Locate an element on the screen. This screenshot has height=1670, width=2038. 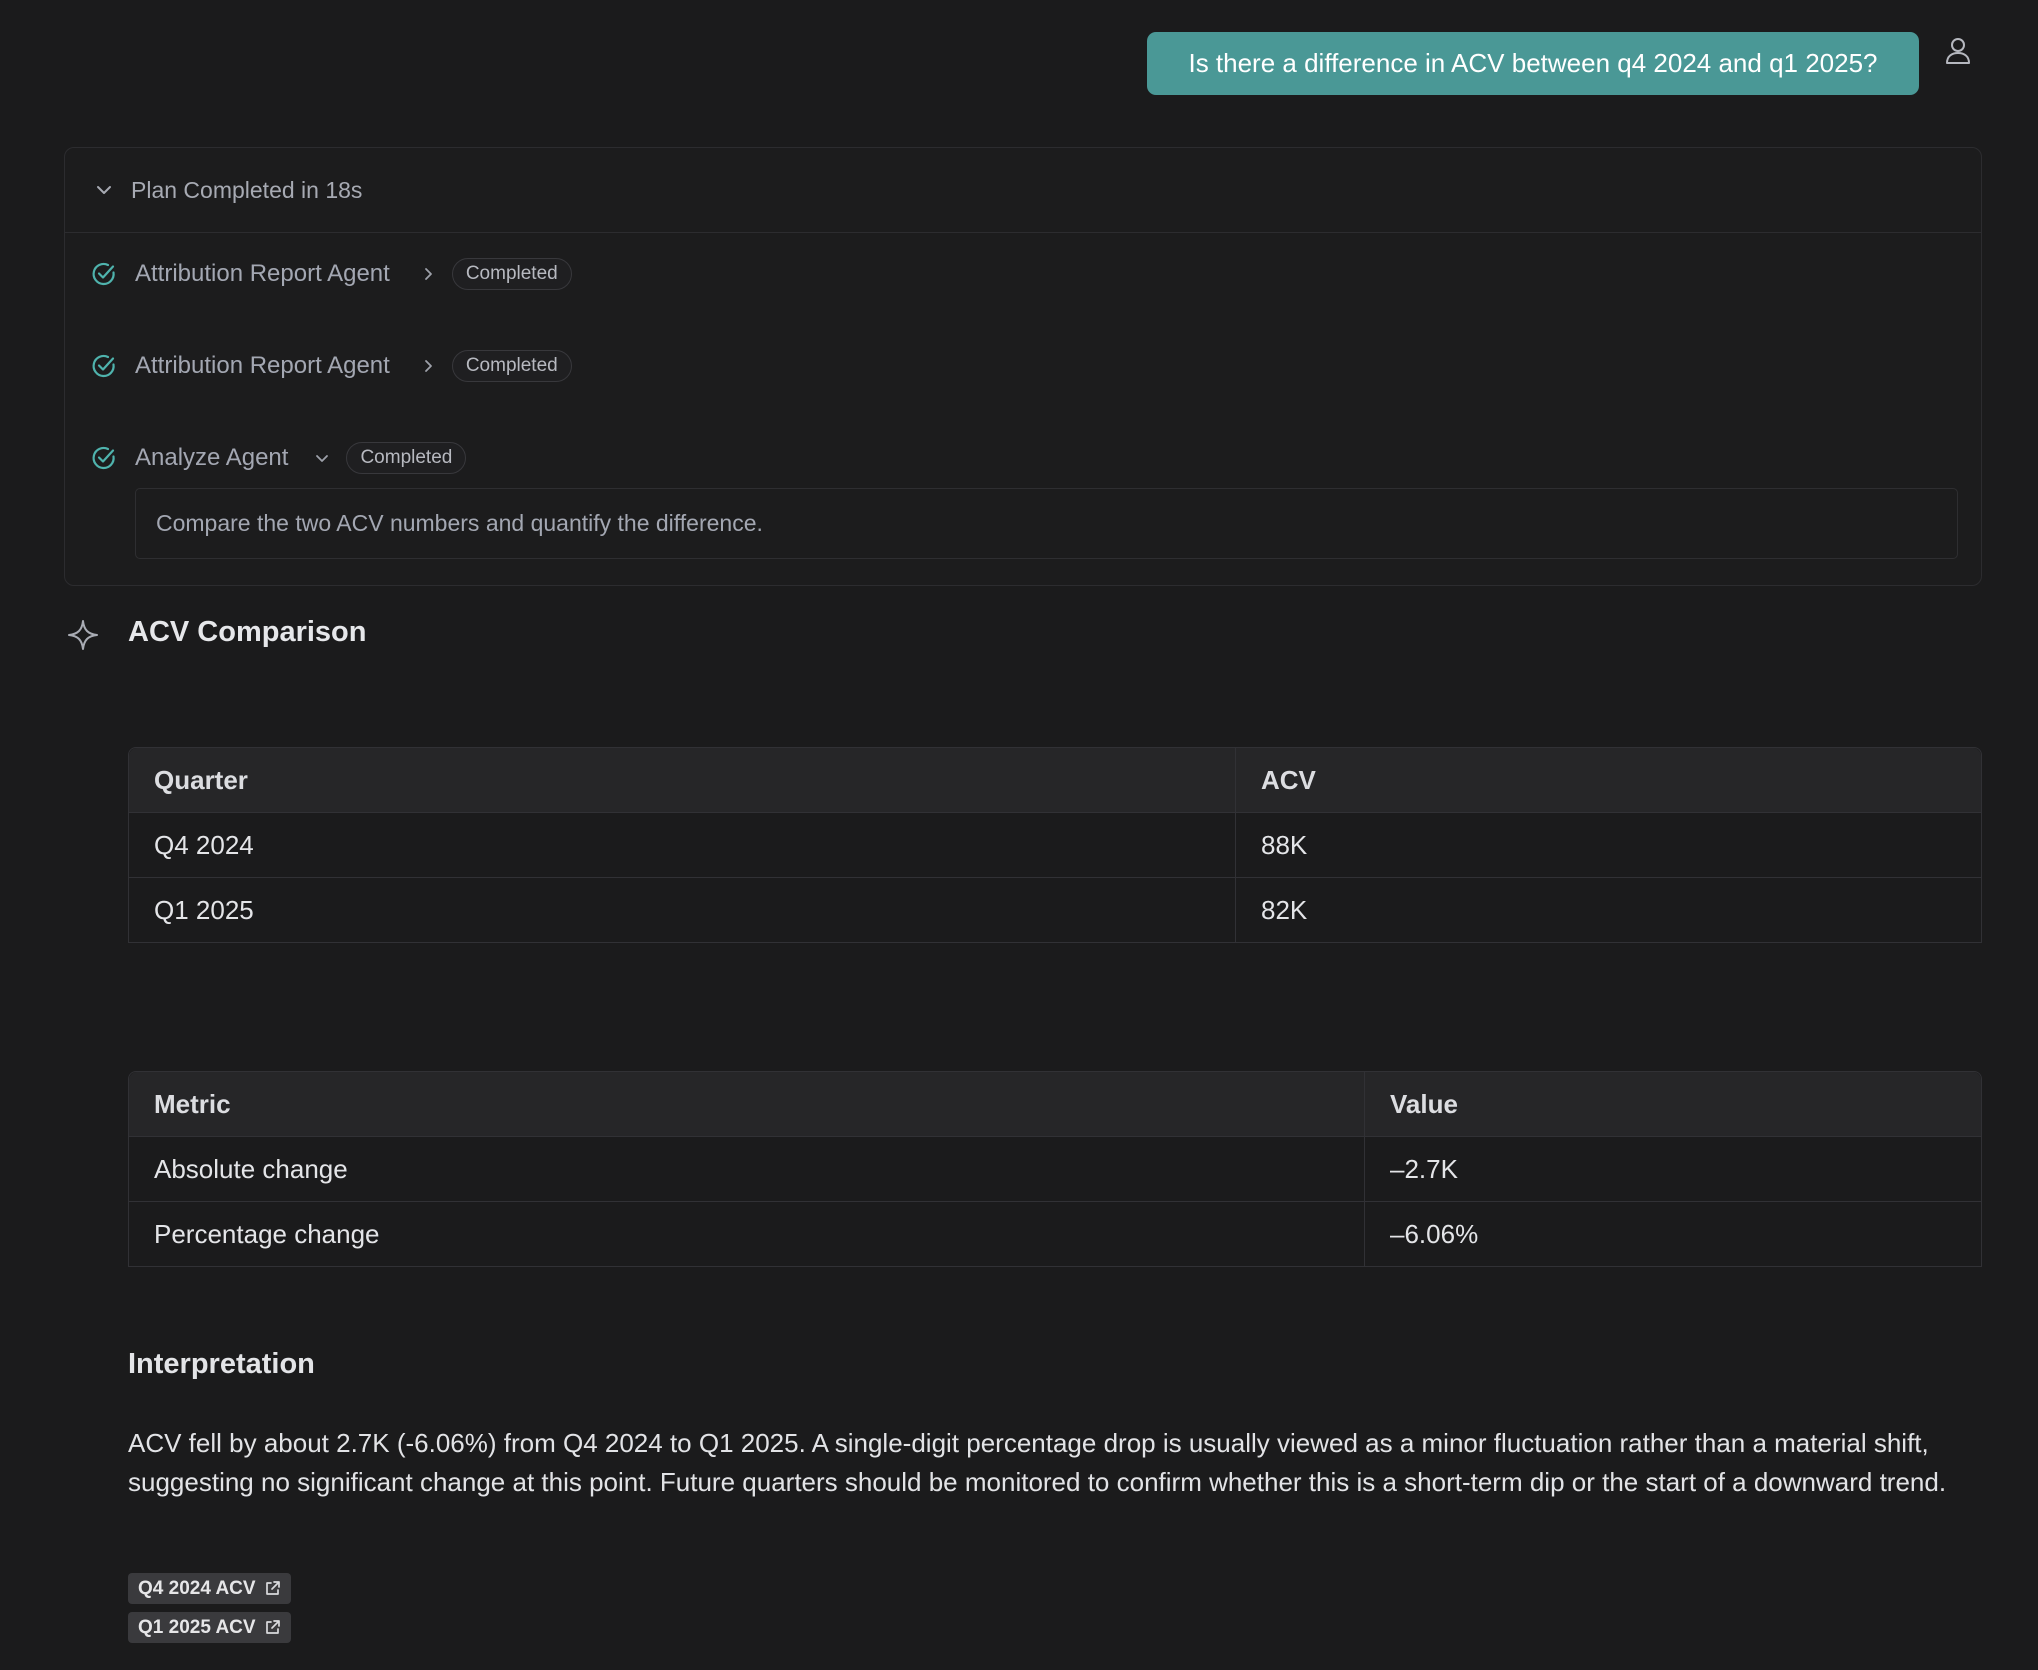
sparkle-icon is located at coordinates (83, 635).